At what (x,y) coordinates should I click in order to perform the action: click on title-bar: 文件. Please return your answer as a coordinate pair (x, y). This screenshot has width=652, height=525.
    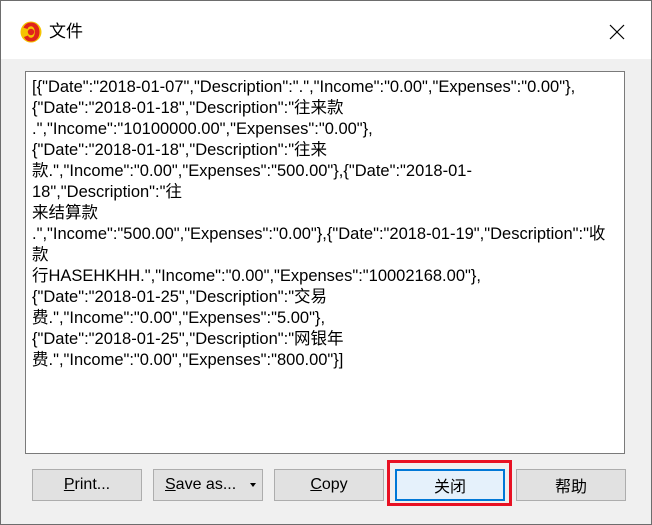
    Looking at the image, I should click on (326, 30).